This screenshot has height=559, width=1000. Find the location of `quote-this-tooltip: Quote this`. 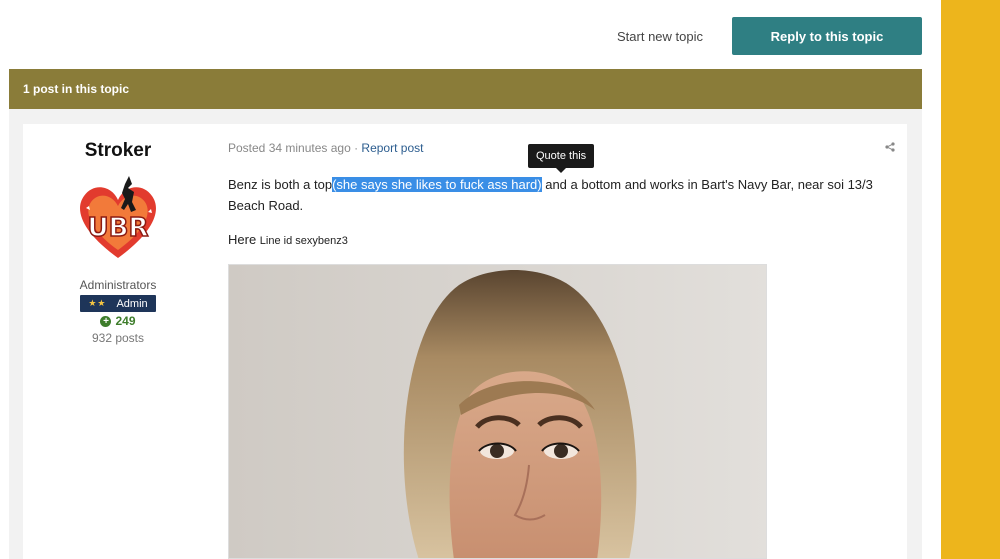

quote-this-tooltip: Quote this is located at coordinates (561, 158).